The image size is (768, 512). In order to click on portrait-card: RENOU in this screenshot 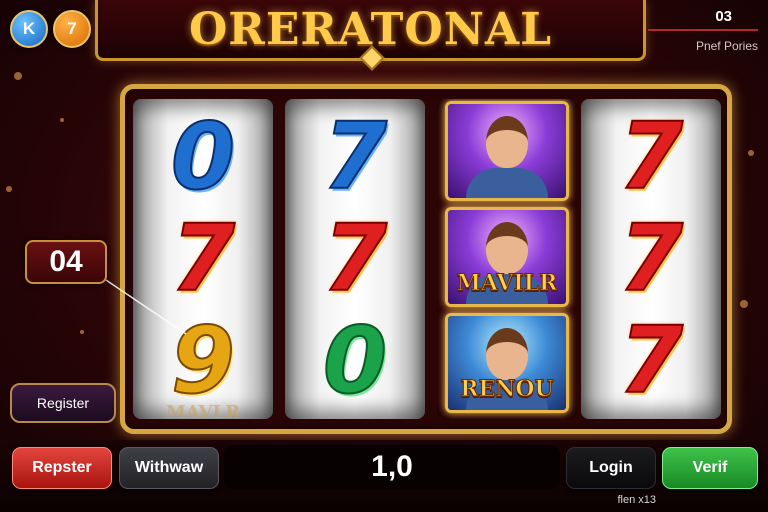, I will do `click(507, 363)`.